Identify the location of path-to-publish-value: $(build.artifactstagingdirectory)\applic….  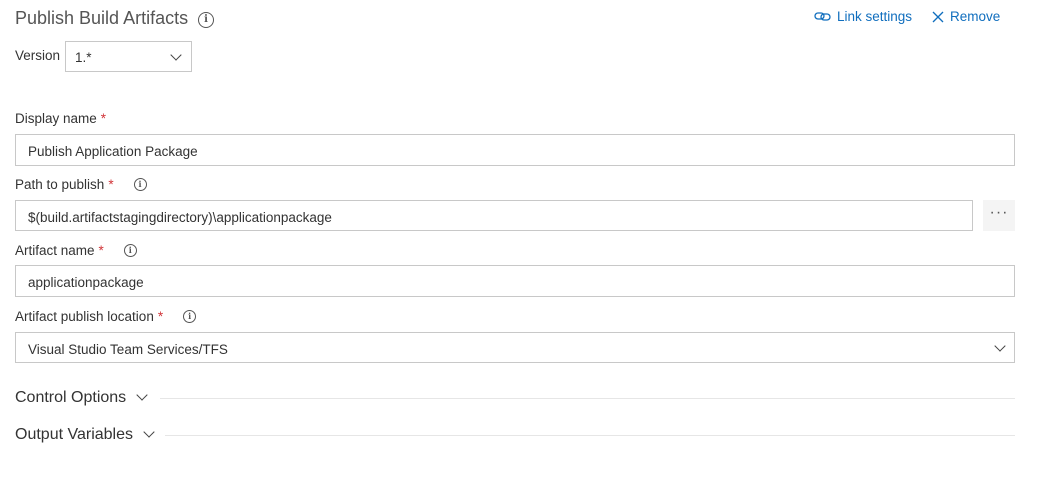
(180, 217).